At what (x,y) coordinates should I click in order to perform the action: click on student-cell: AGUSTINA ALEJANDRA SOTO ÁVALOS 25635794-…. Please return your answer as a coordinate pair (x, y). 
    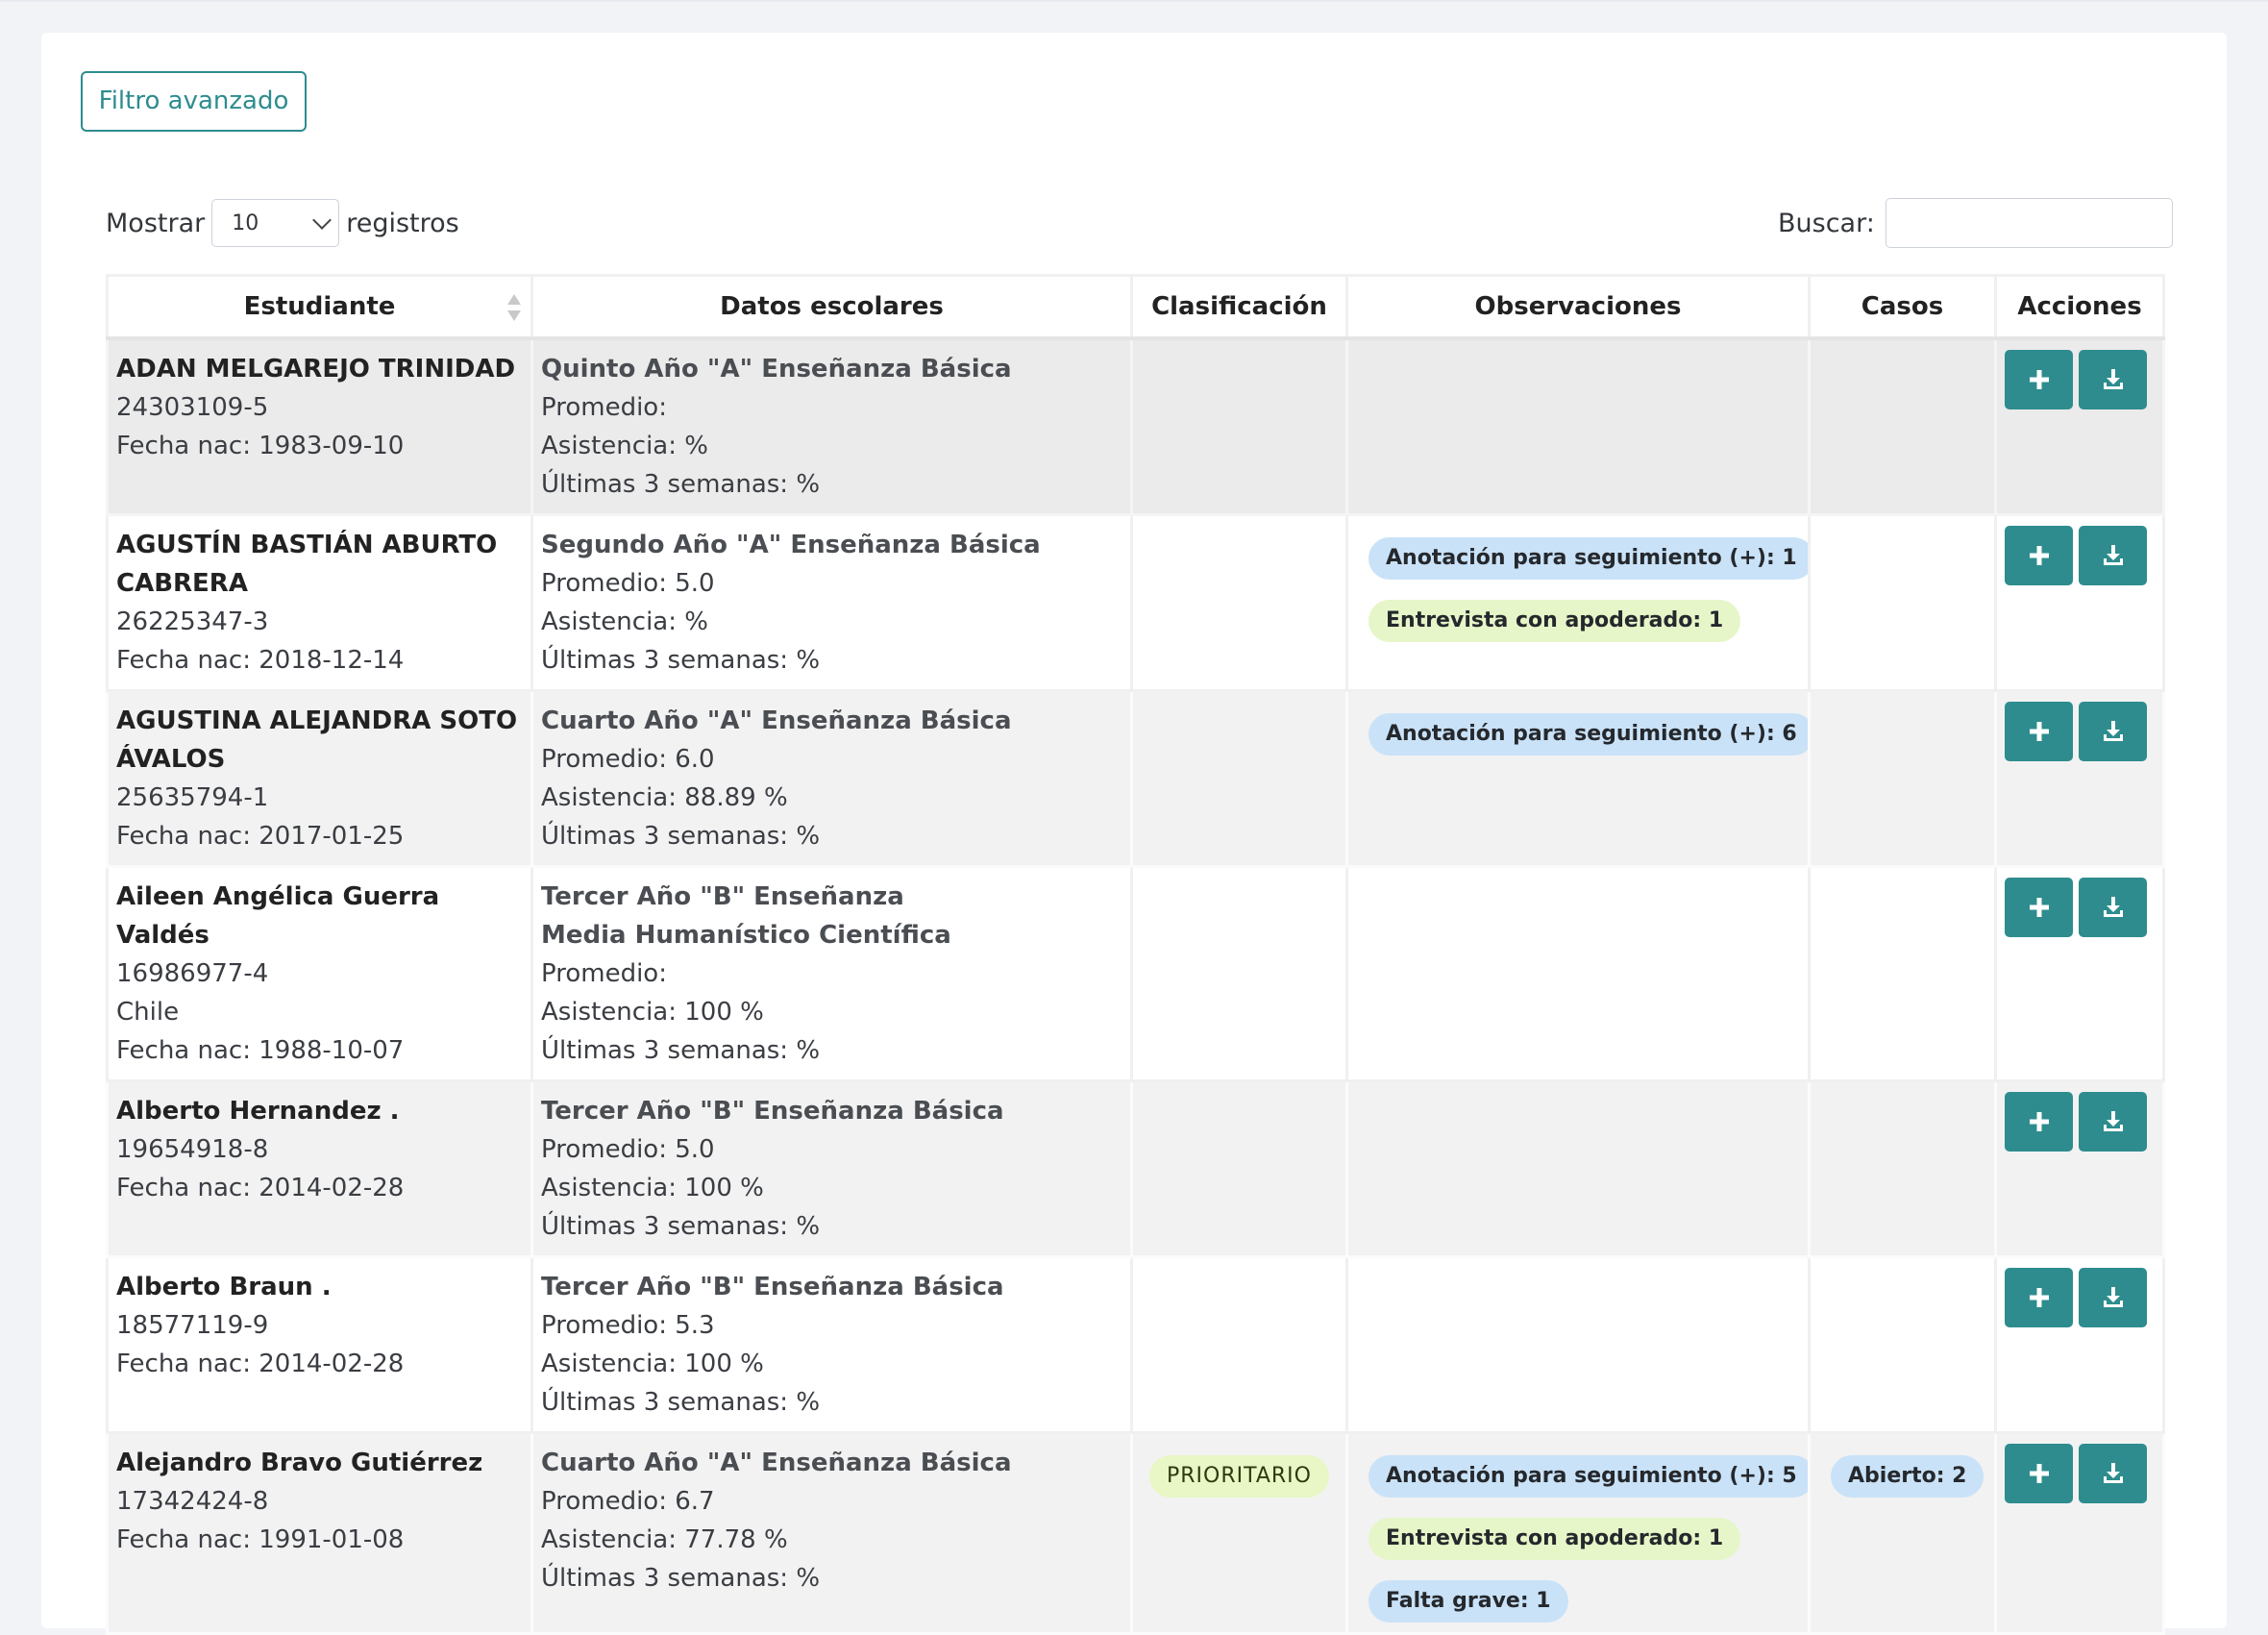
    Looking at the image, I should click on (319, 778).